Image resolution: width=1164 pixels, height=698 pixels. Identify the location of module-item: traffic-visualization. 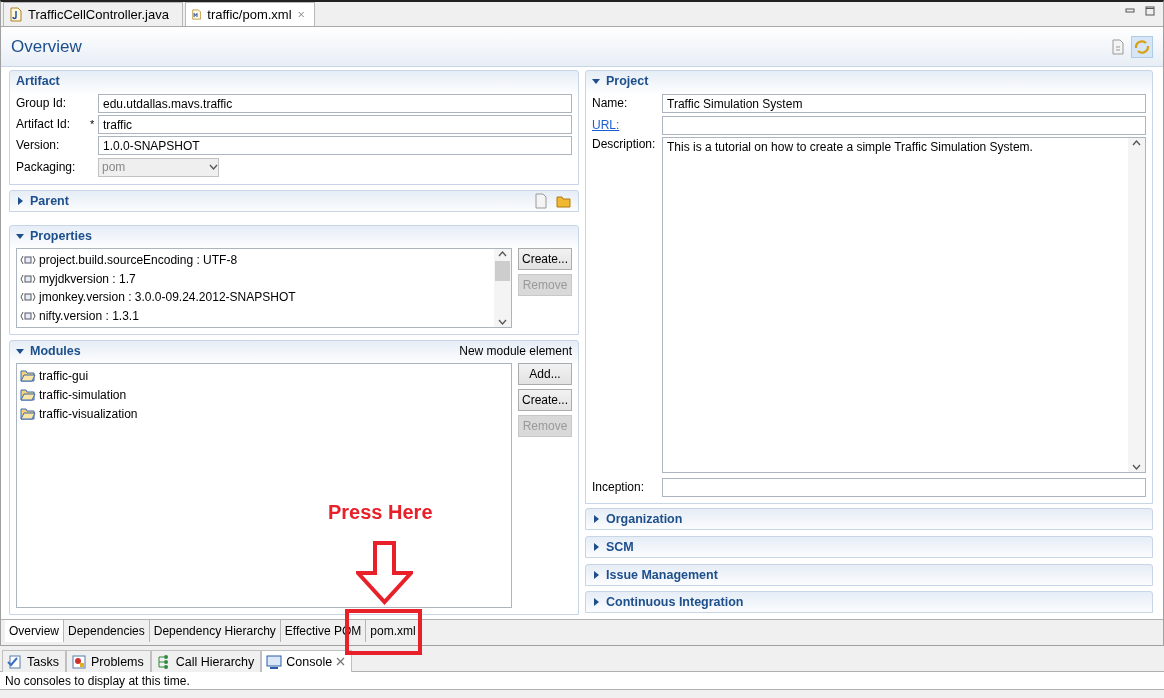
(264, 413).